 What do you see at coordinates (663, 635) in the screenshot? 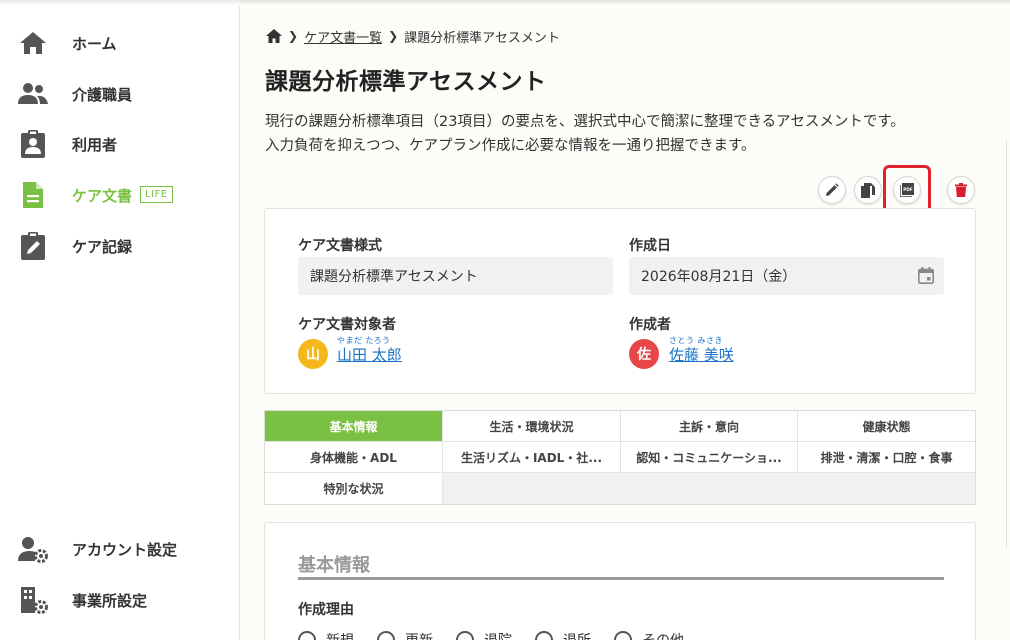
I see `radio-label: その他` at bounding box center [663, 635].